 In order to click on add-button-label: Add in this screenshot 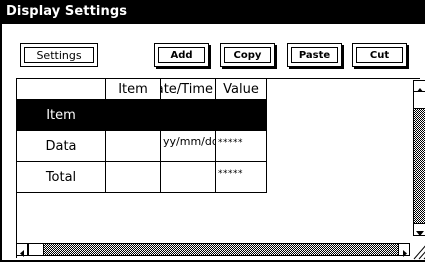, I will do `click(181, 55)`.